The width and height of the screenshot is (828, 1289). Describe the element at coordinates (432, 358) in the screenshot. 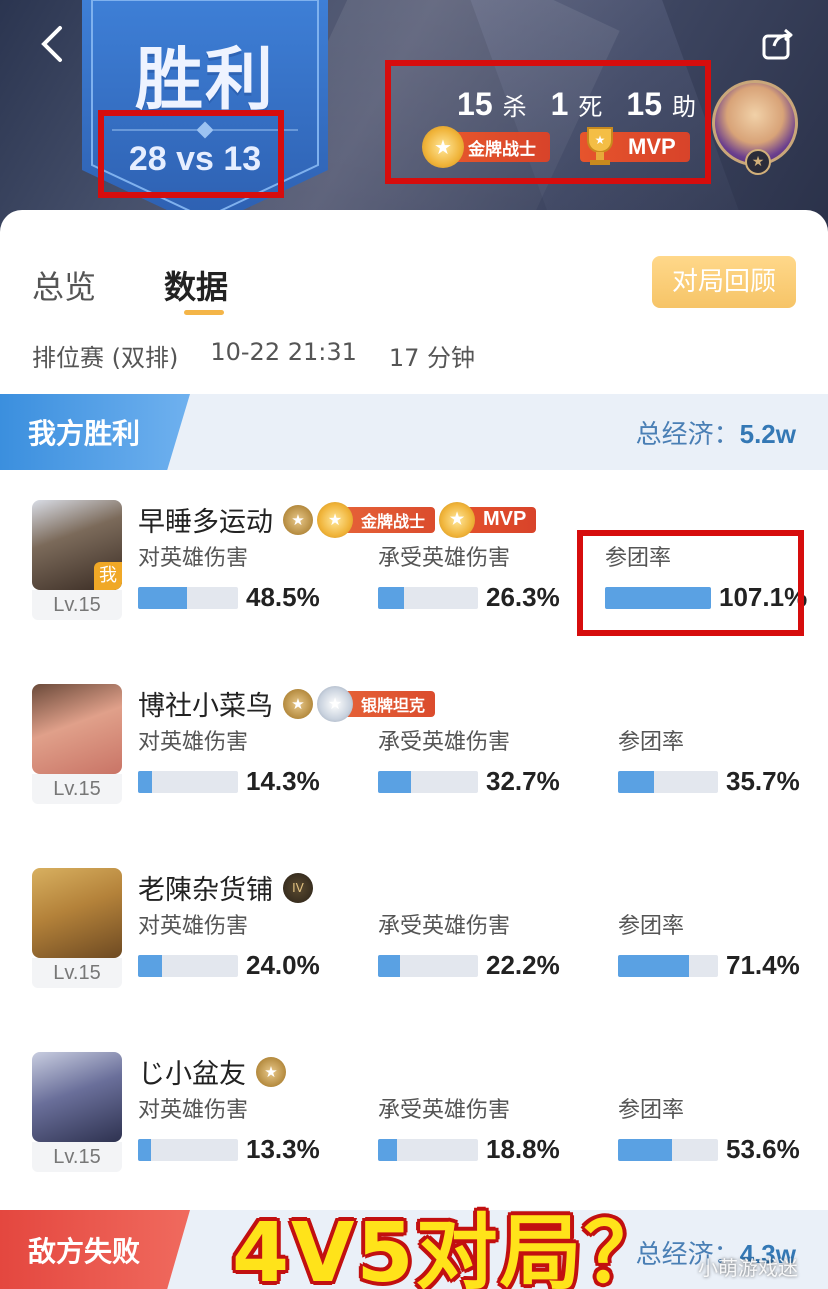

I see `match-duration: 17 分钟` at that location.